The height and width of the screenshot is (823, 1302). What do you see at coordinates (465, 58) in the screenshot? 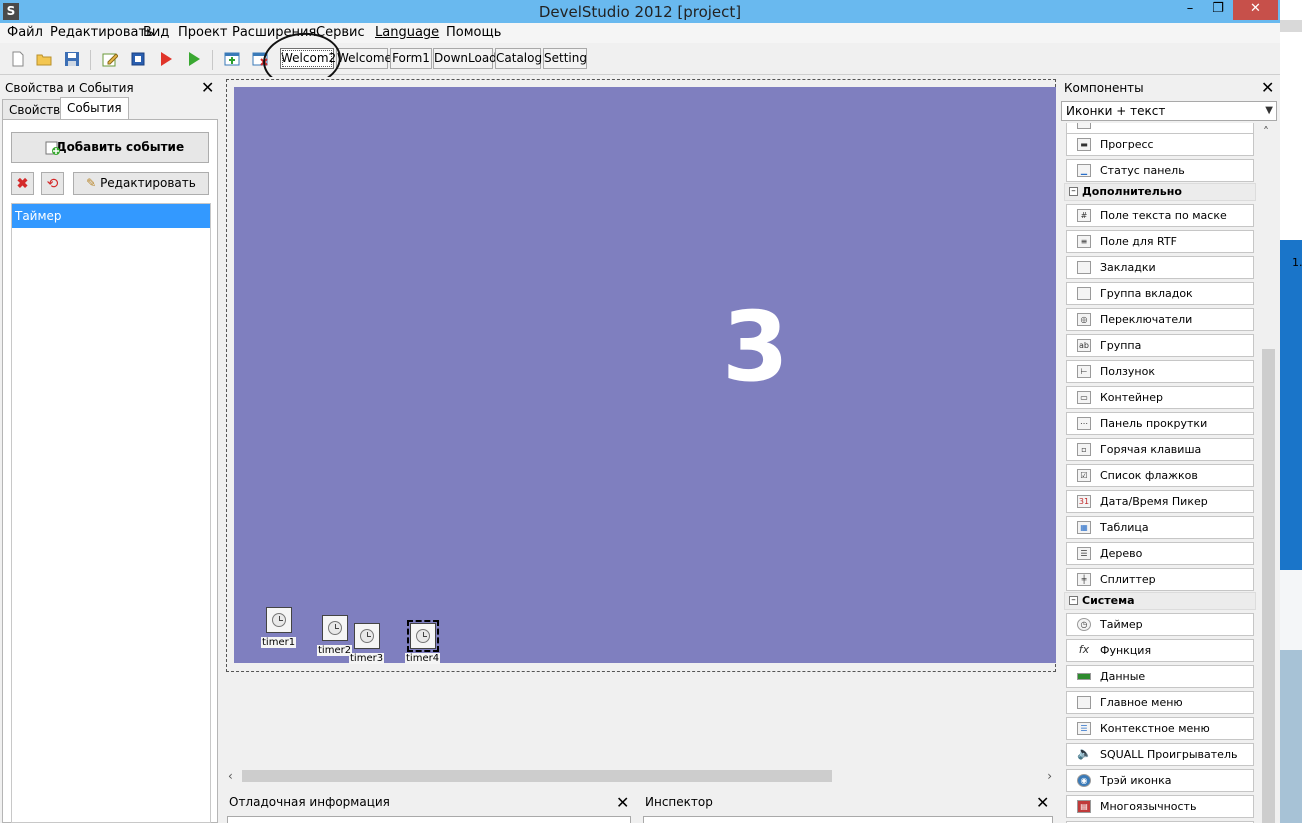
I see `form-tab-download: DownLoad` at bounding box center [465, 58].